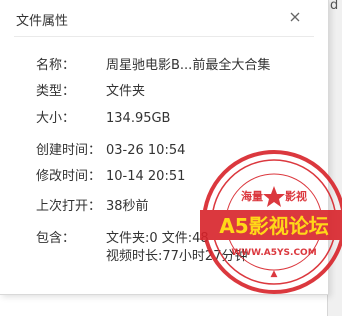 This screenshot has height=316, width=342. Describe the element at coordinates (69, 176) in the screenshot. I see `property-label: 修改时间：` at that location.